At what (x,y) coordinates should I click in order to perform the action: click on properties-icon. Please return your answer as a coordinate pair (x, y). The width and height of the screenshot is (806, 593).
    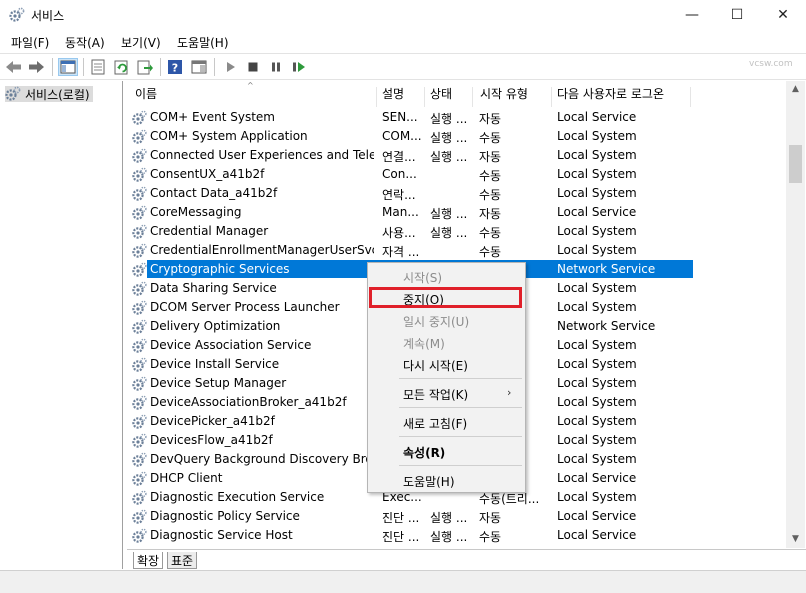
    Looking at the image, I should click on (98, 67).